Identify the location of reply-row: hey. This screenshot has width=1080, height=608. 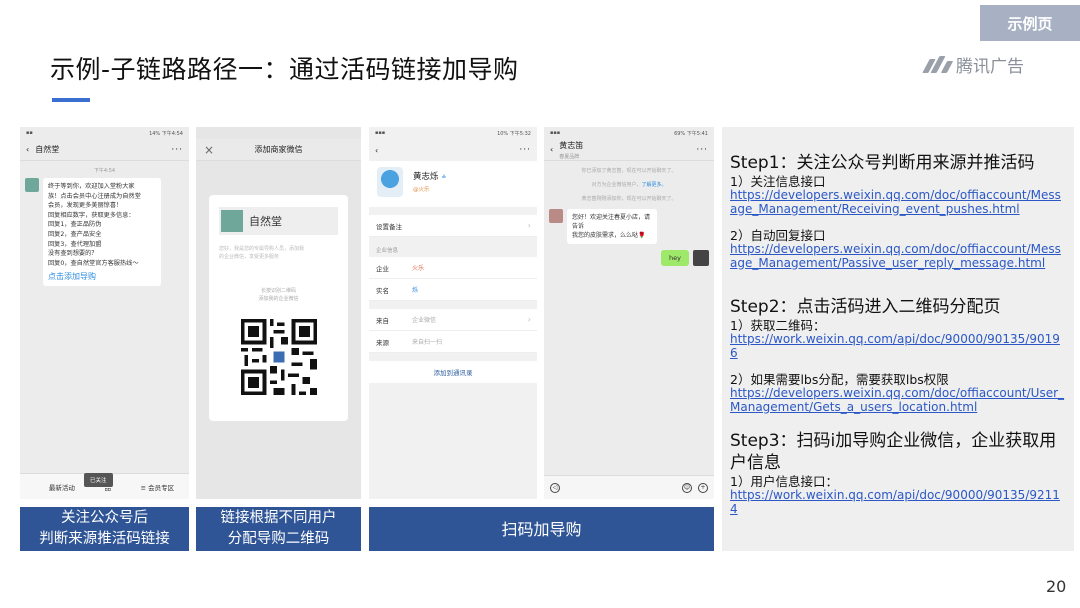
(629, 258).